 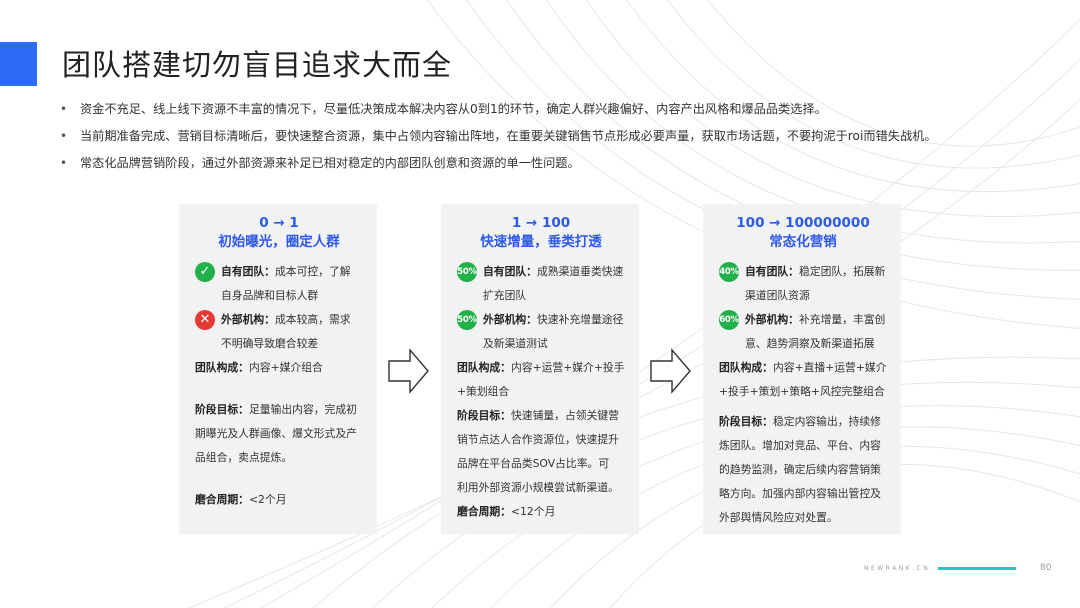 I want to click on internal-team-text: 成熟渠道垂类快速, so click(x=580, y=271).